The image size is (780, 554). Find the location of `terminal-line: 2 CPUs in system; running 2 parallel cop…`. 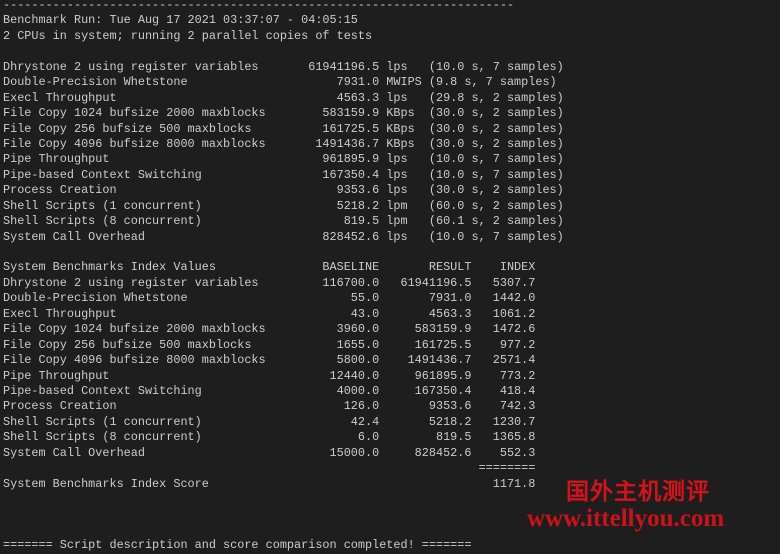

terminal-line: 2 CPUs in system; running 2 parallel cop… is located at coordinates (188, 35).